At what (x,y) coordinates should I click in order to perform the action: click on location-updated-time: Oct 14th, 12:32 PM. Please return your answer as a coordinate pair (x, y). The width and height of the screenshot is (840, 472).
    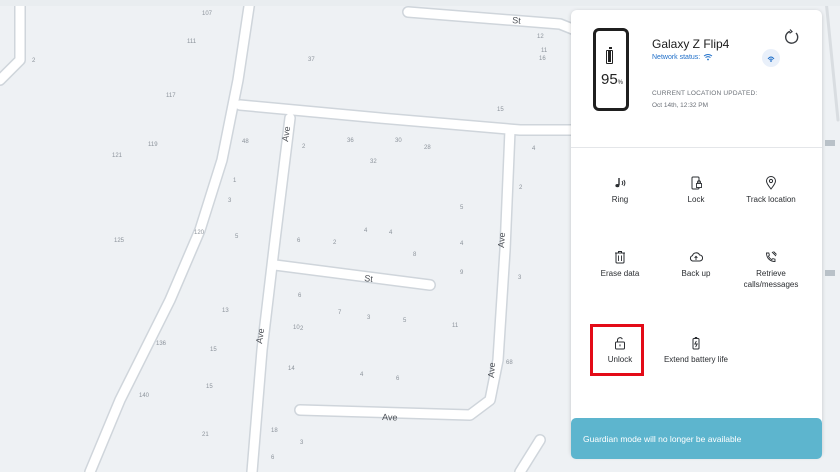
    Looking at the image, I should click on (680, 105).